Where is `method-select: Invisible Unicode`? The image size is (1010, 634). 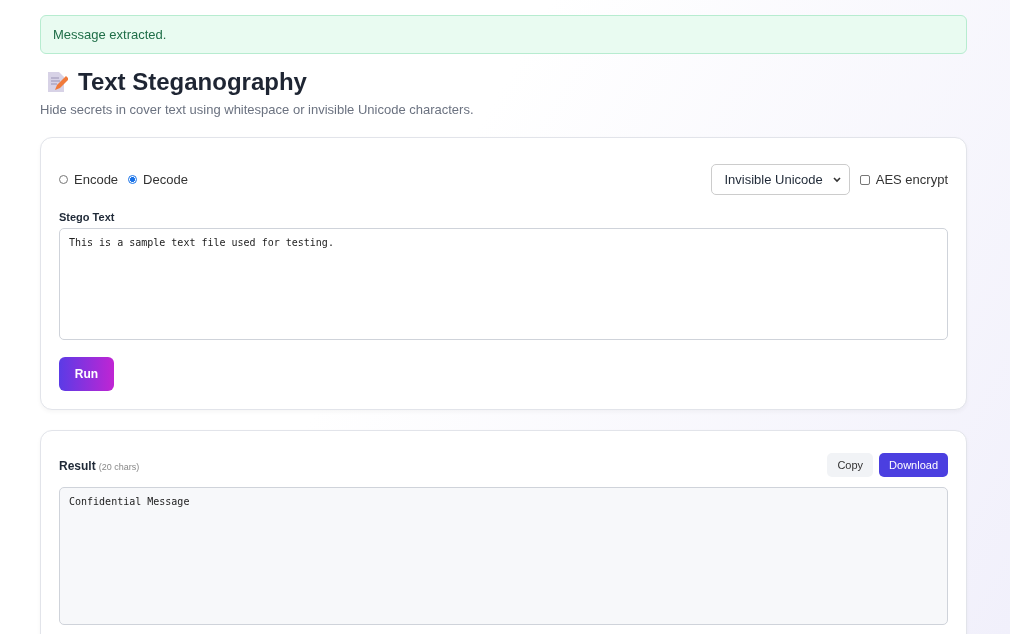
method-select: Invisible Unicode is located at coordinates (780, 179).